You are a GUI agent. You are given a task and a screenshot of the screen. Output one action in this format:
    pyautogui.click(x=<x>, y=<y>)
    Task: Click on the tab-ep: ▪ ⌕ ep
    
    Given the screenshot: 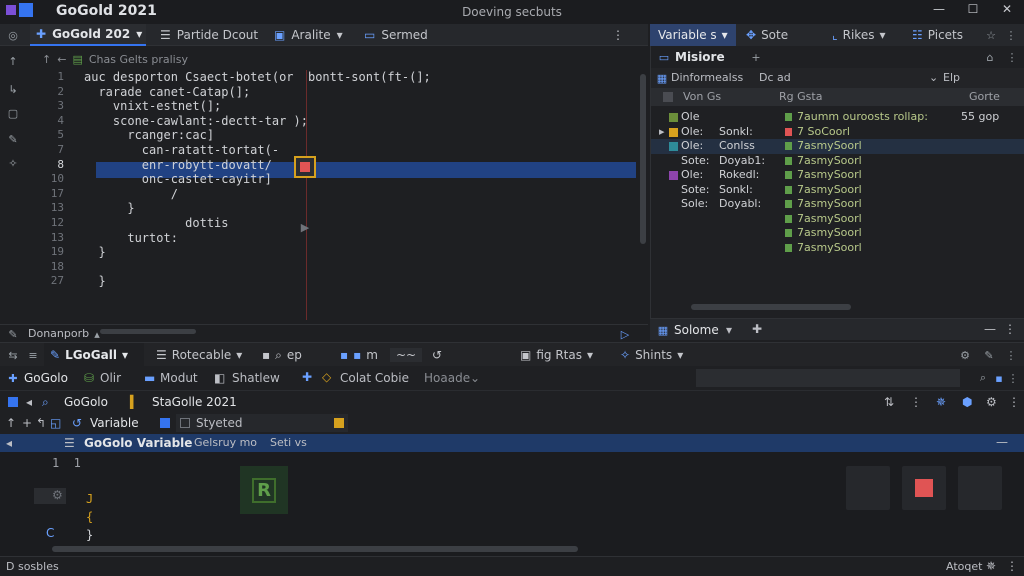 What is the action you would take?
    pyautogui.click(x=282, y=355)
    